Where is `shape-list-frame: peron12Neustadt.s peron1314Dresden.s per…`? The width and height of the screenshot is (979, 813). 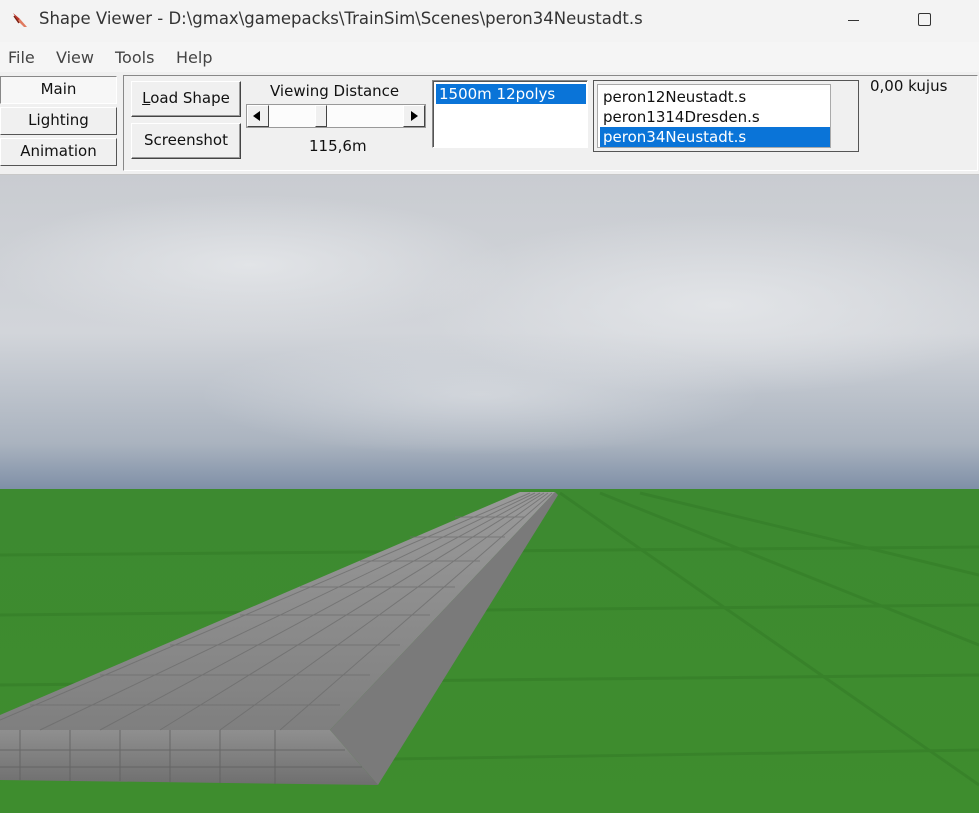 shape-list-frame: peron12Neustadt.s peron1314Dresden.s per… is located at coordinates (726, 116).